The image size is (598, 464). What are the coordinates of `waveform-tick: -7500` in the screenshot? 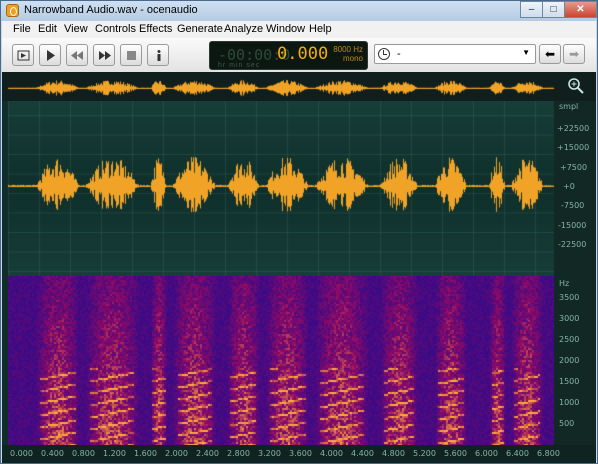 It's located at (573, 205).